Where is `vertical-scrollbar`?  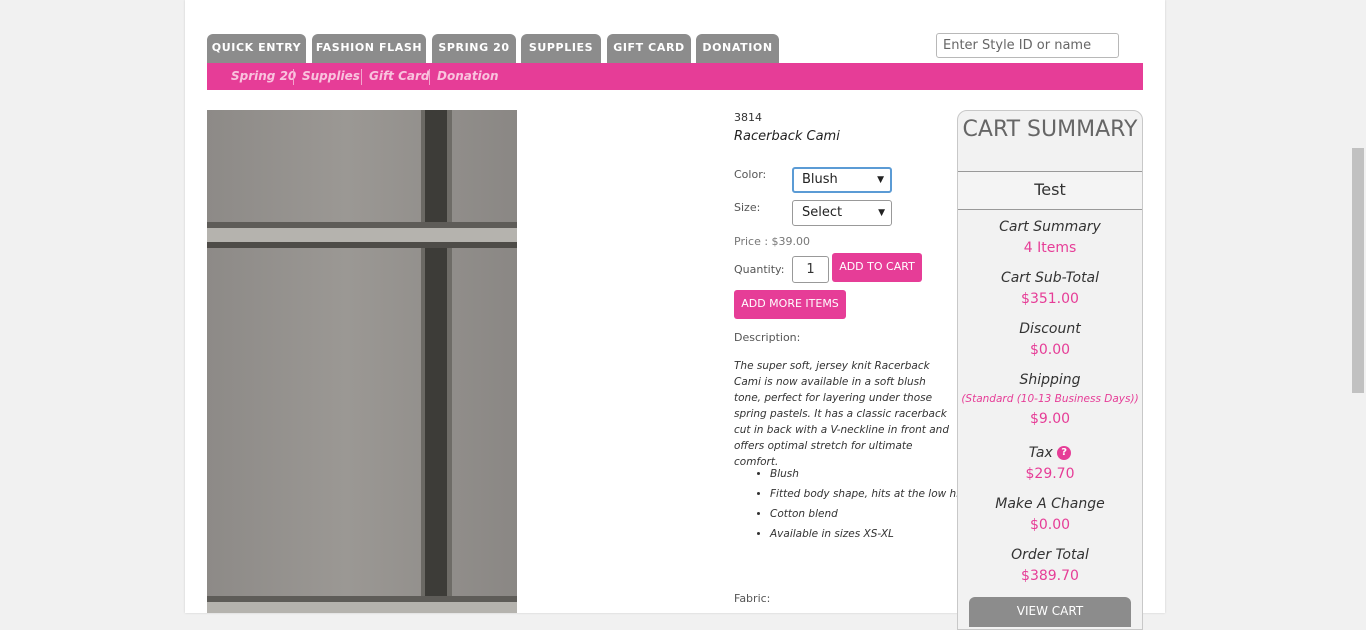 vertical-scrollbar is located at coordinates (1357, 306).